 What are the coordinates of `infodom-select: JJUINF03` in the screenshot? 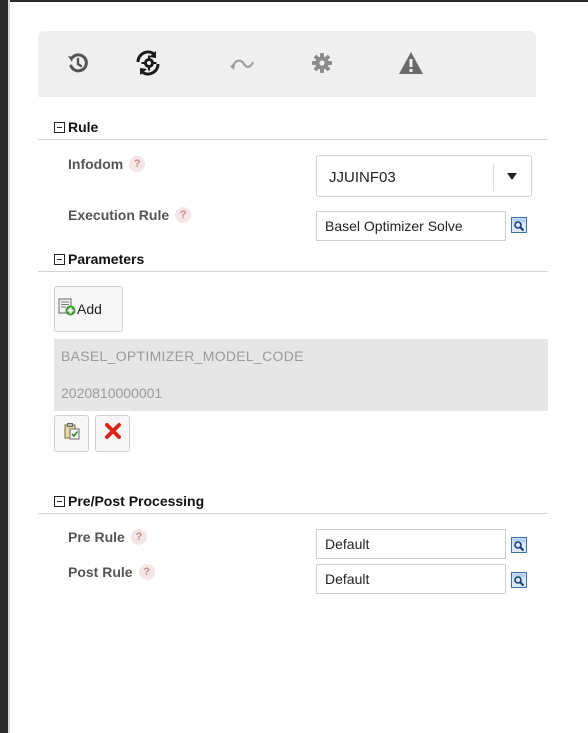 It's located at (424, 176).